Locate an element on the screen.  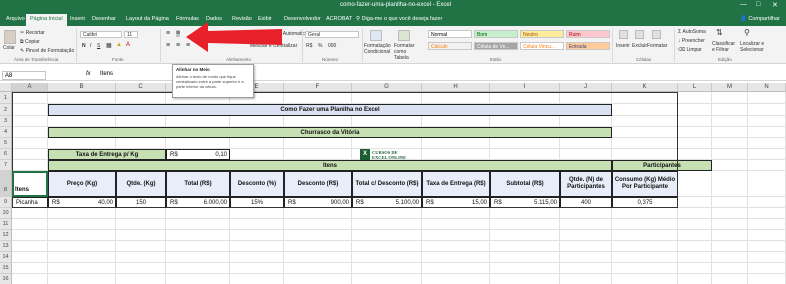
qty-value: 150 is located at coordinates (141, 202).